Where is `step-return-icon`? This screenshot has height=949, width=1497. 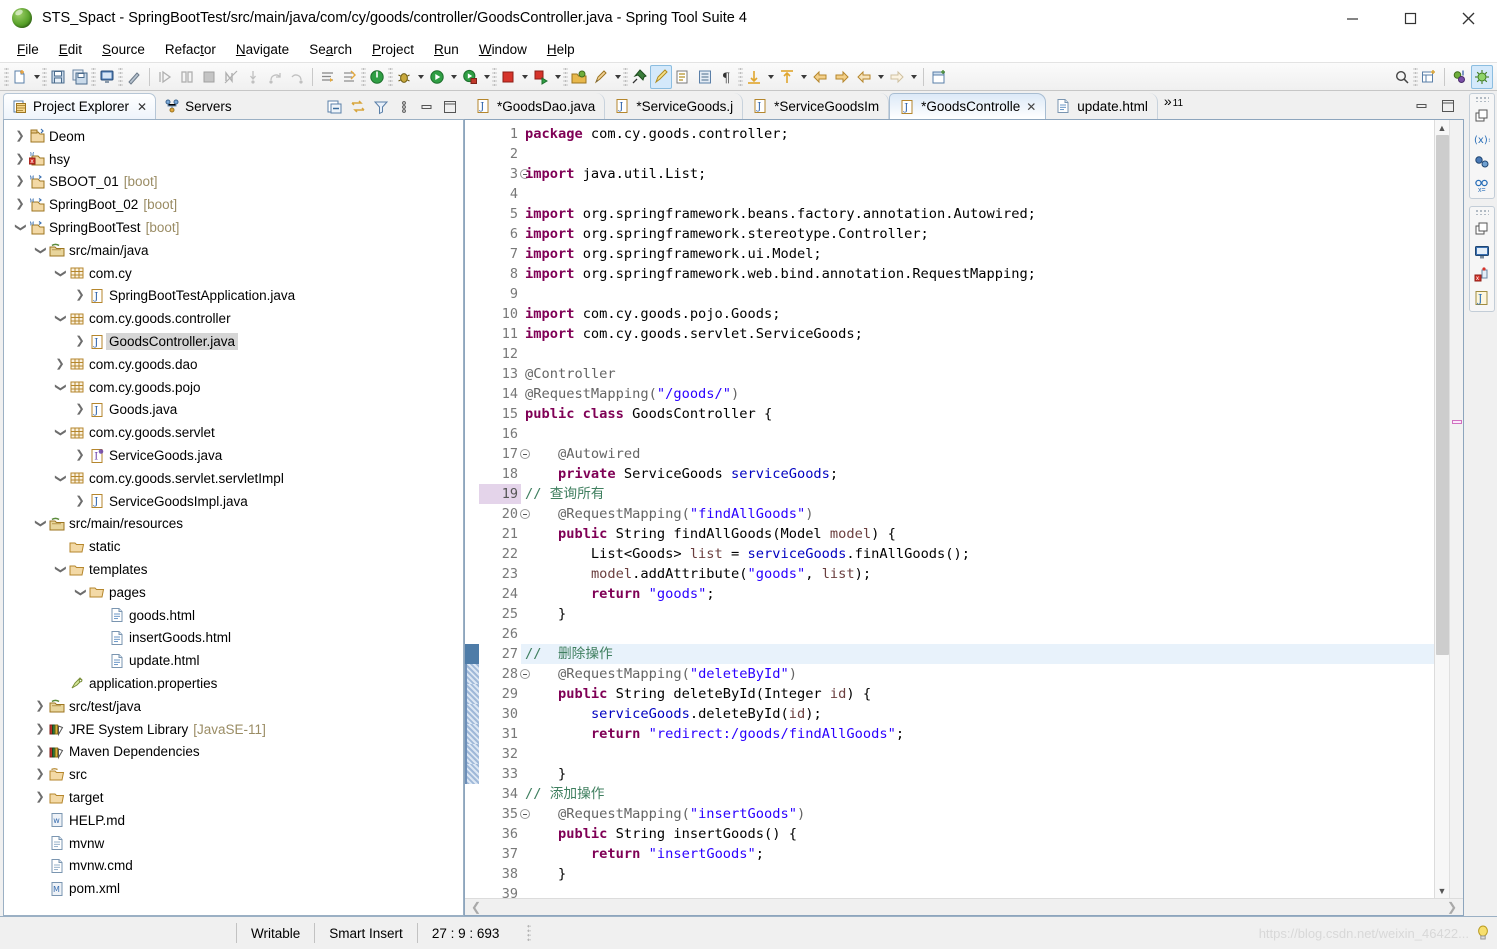 step-return-icon is located at coordinates (297, 77).